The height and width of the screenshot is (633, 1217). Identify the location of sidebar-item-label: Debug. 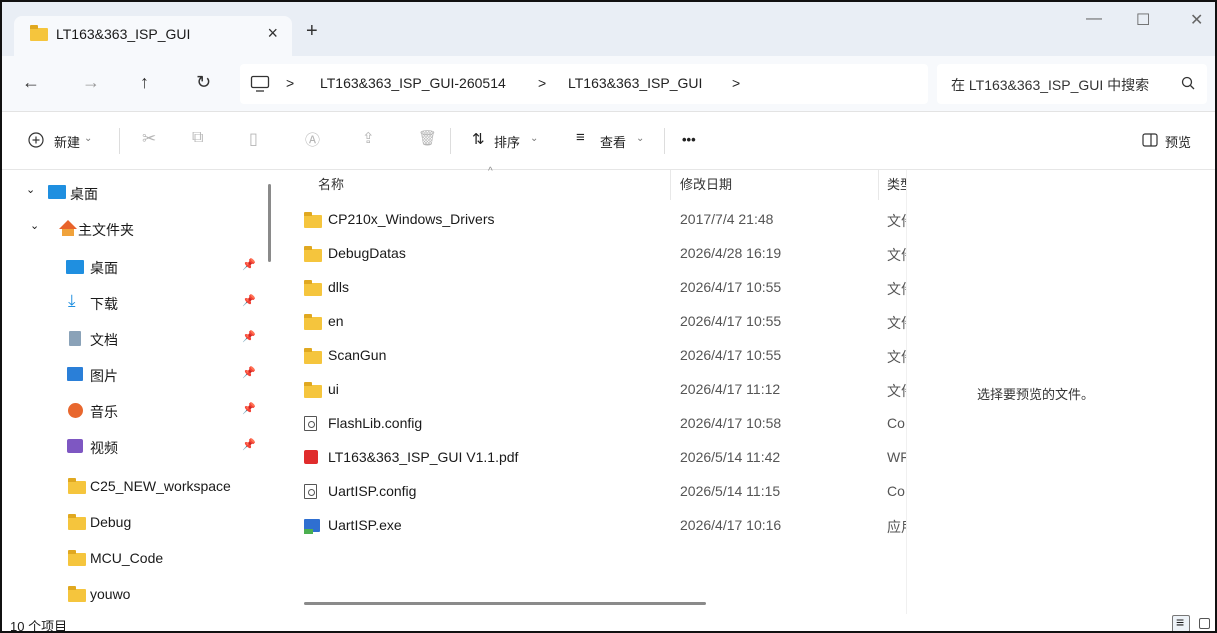
(111, 522).